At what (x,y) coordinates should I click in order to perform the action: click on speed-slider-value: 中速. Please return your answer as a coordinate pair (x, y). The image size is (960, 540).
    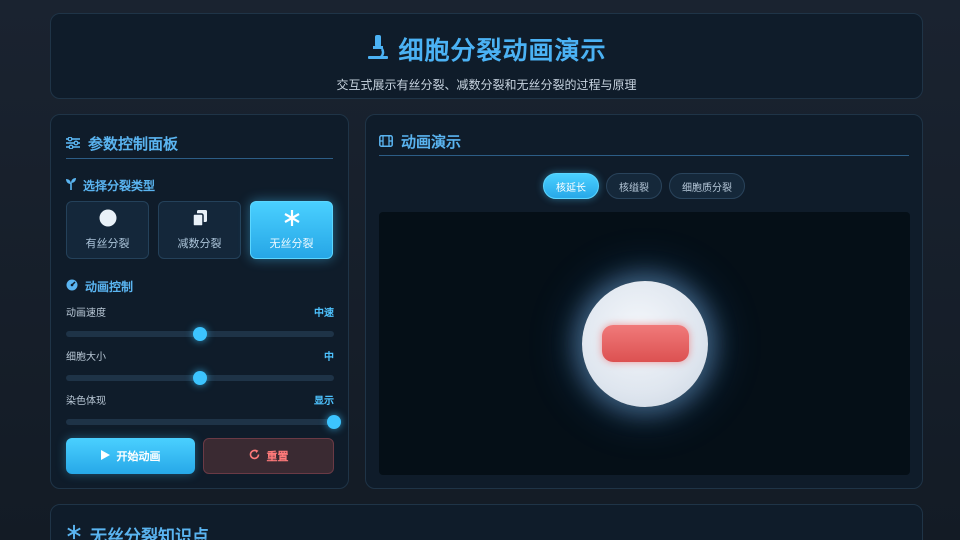
    Looking at the image, I should click on (324, 313).